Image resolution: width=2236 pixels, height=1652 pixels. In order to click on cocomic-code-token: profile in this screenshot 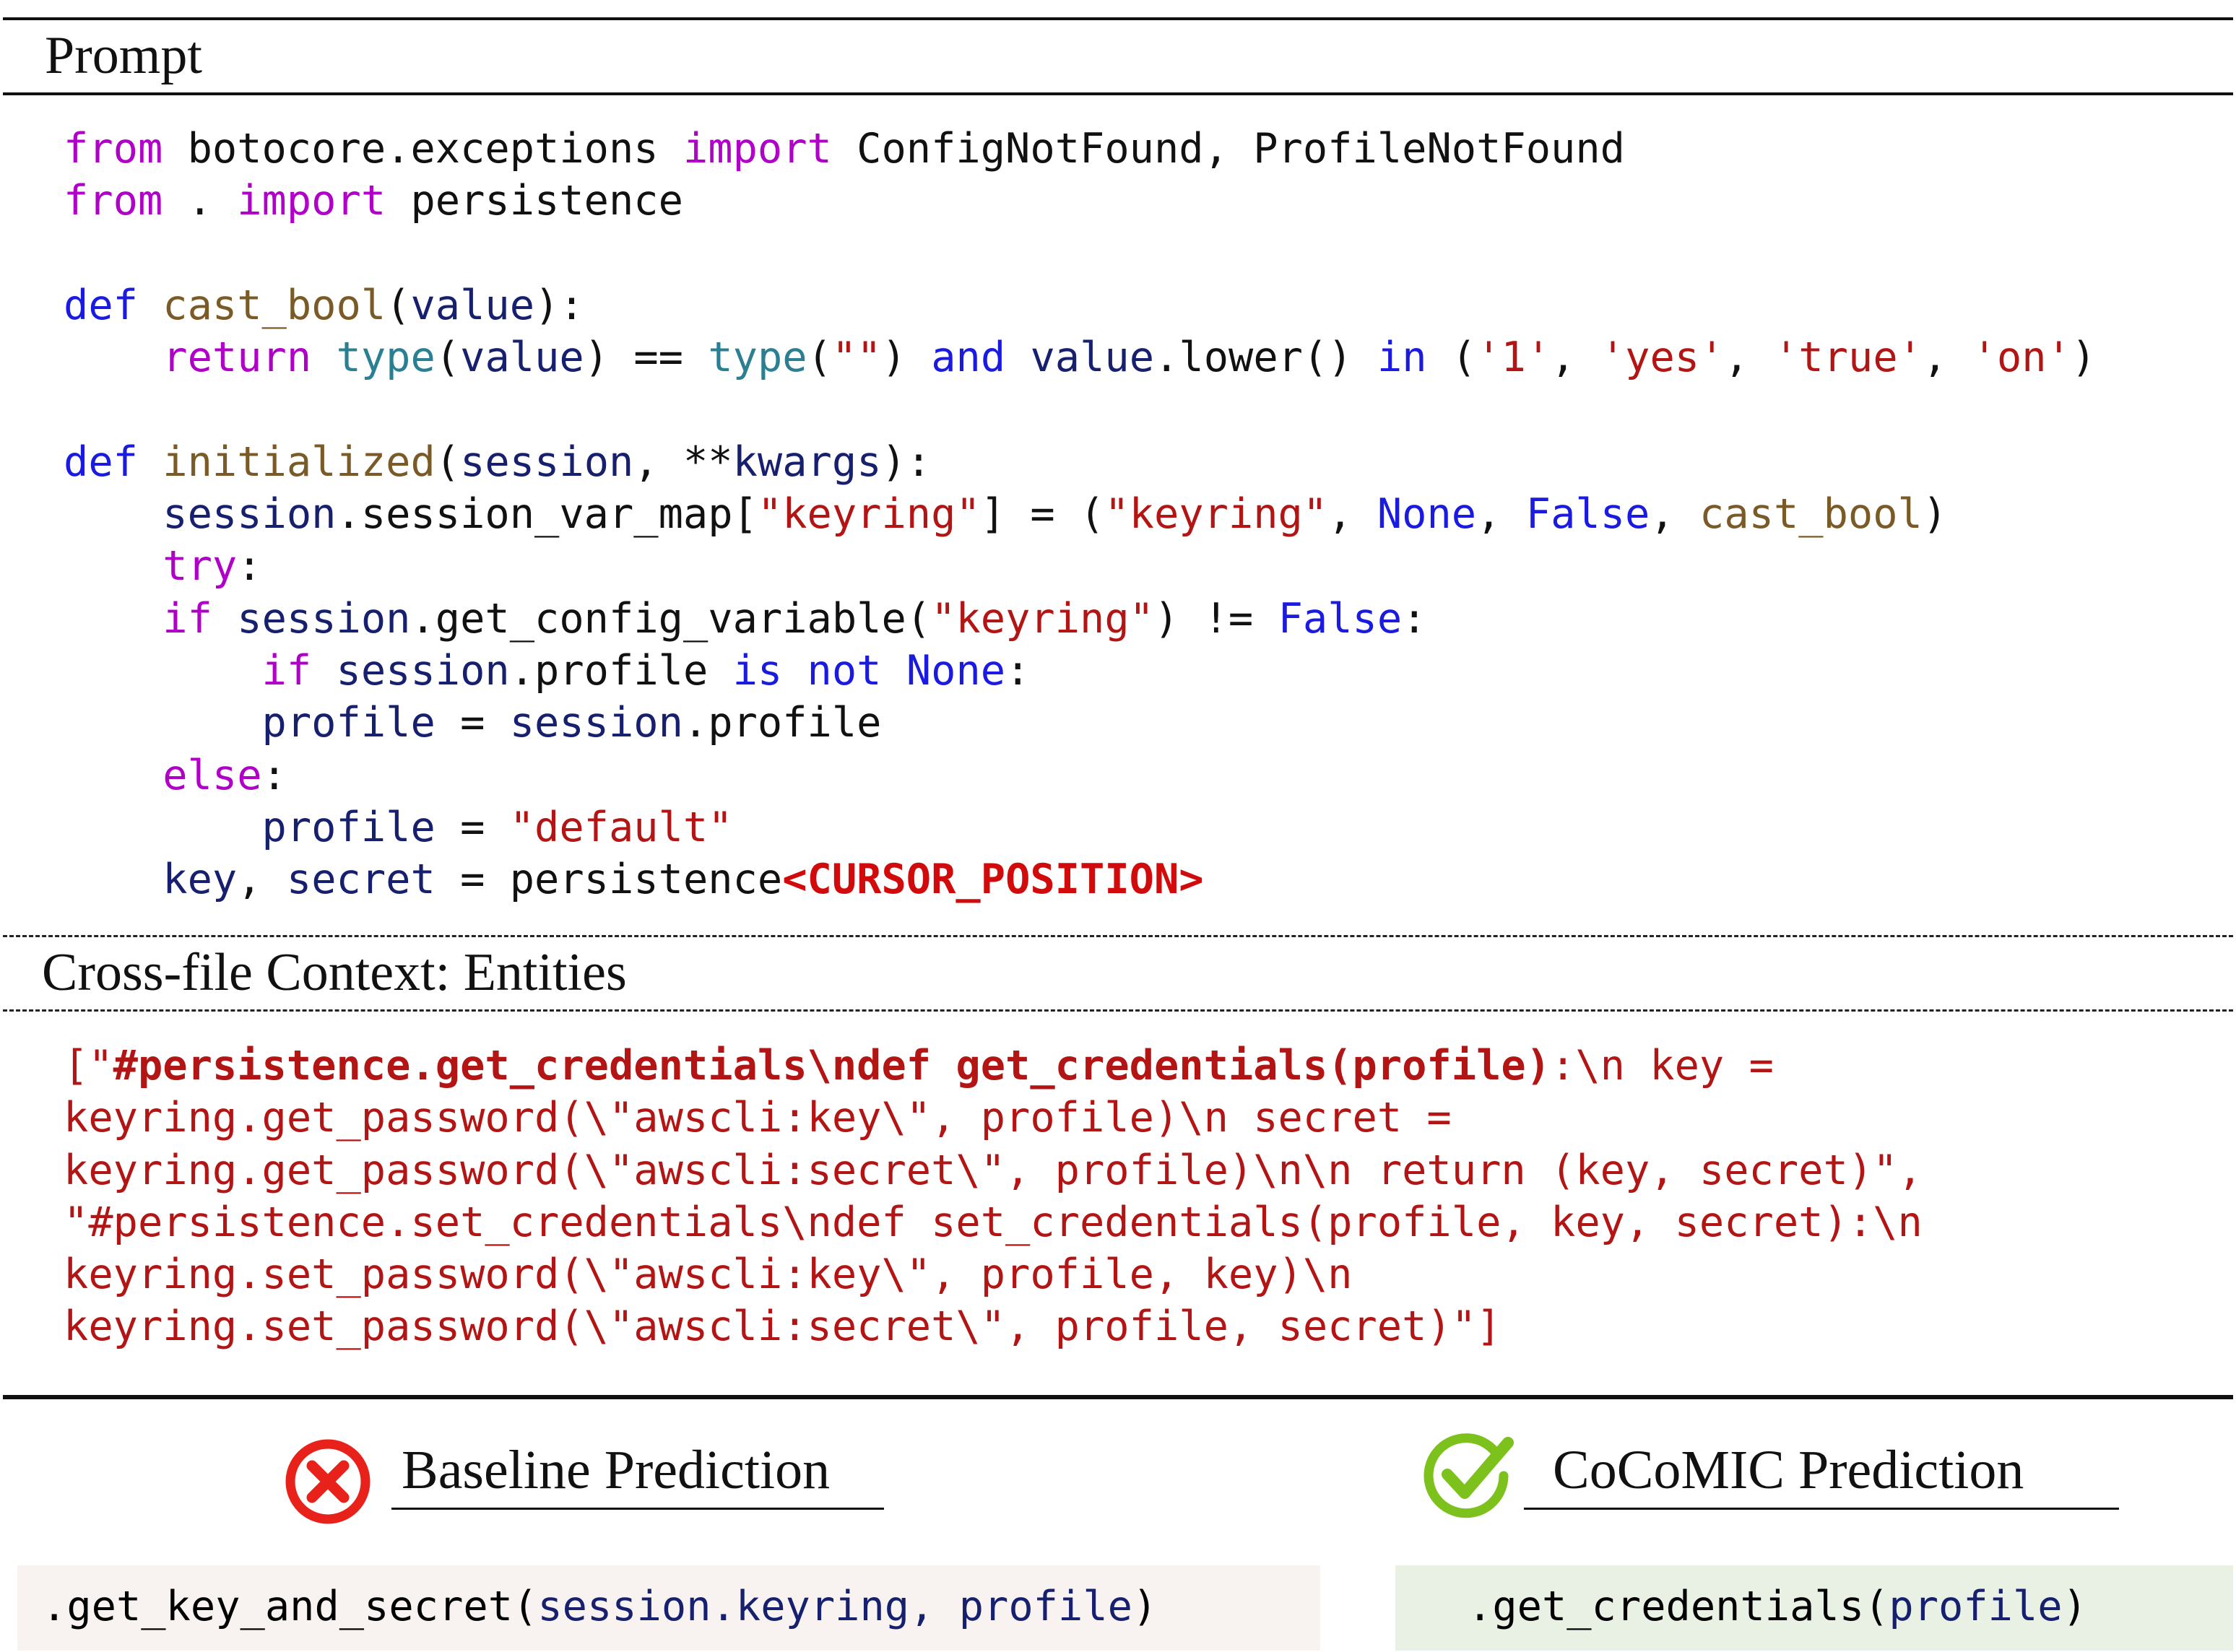, I will do `click(1976, 1606)`.